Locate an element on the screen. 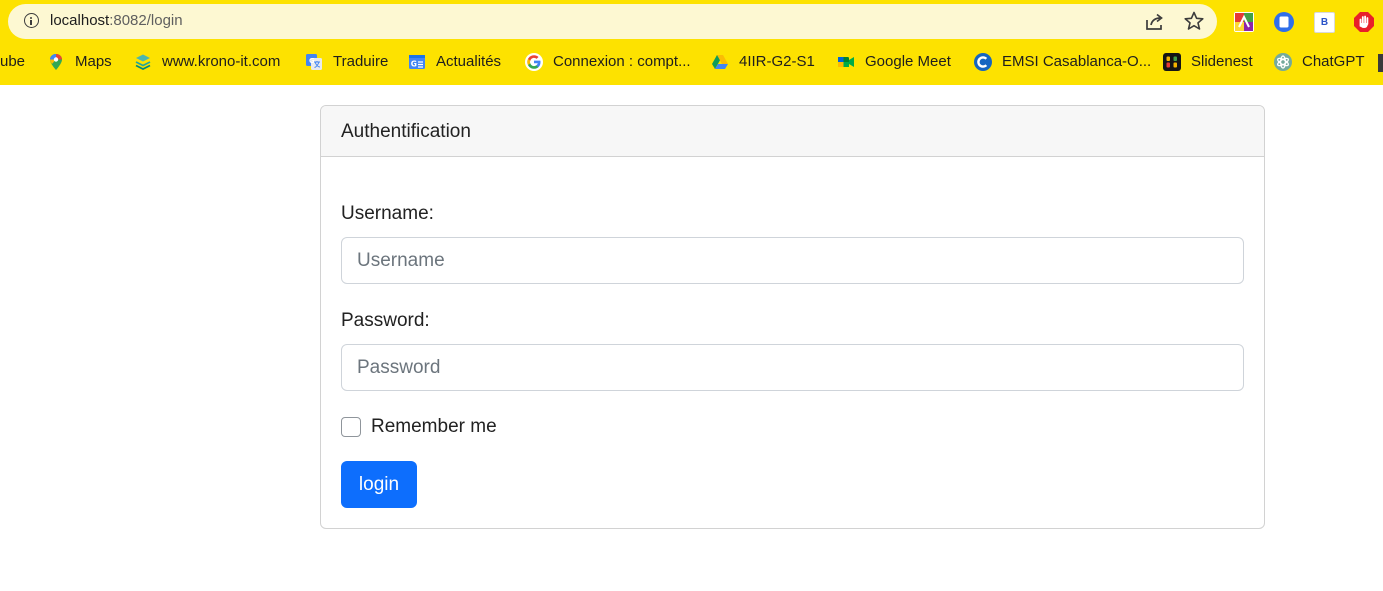 Image resolution: width=1383 pixels, height=591 pixels. drive-icon is located at coordinates (720, 62).